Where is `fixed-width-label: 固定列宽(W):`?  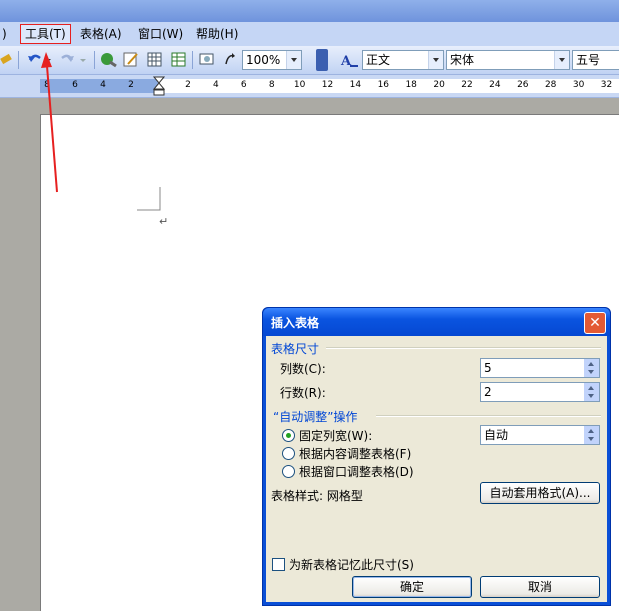 fixed-width-label: 固定列宽(W): is located at coordinates (335, 435).